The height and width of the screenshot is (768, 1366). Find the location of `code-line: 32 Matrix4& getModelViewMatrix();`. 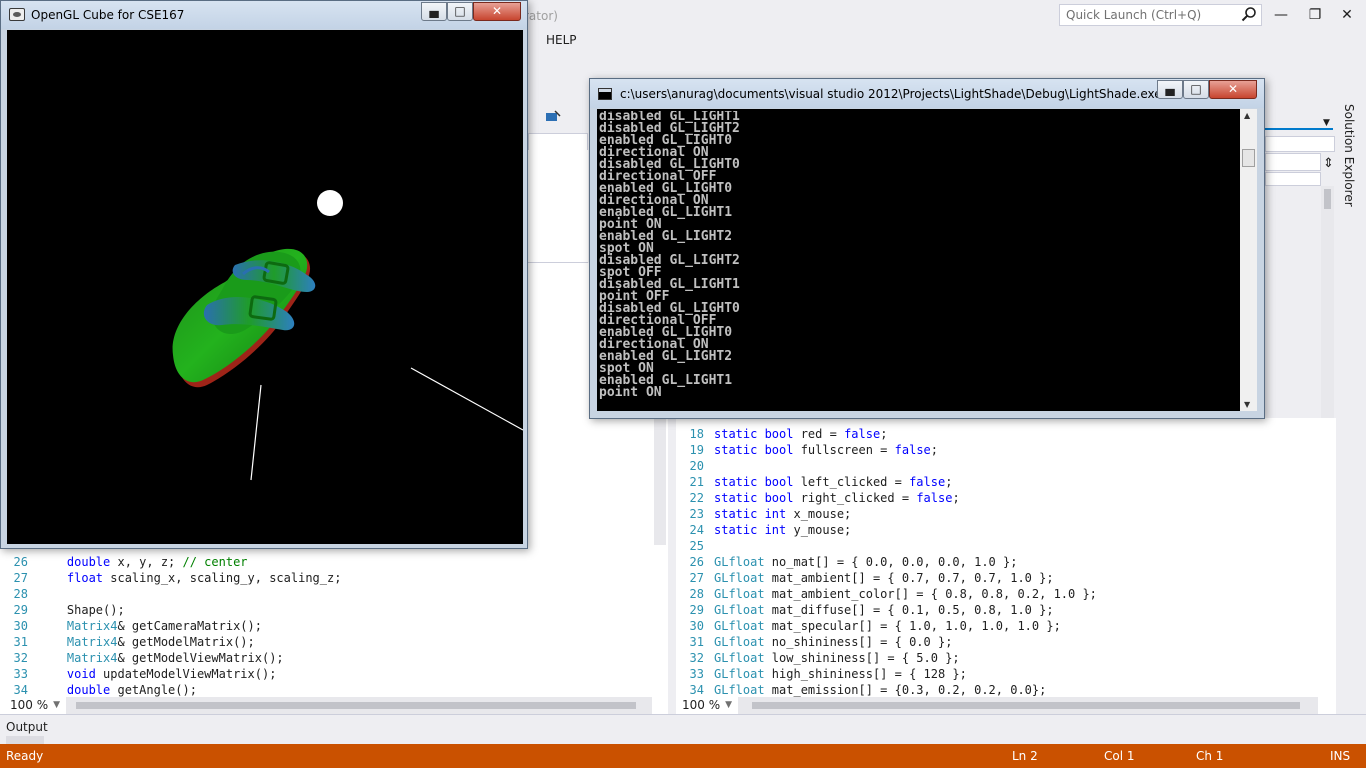

code-line: 32 Matrix4& getModelViewMatrix(); is located at coordinates (142, 658).